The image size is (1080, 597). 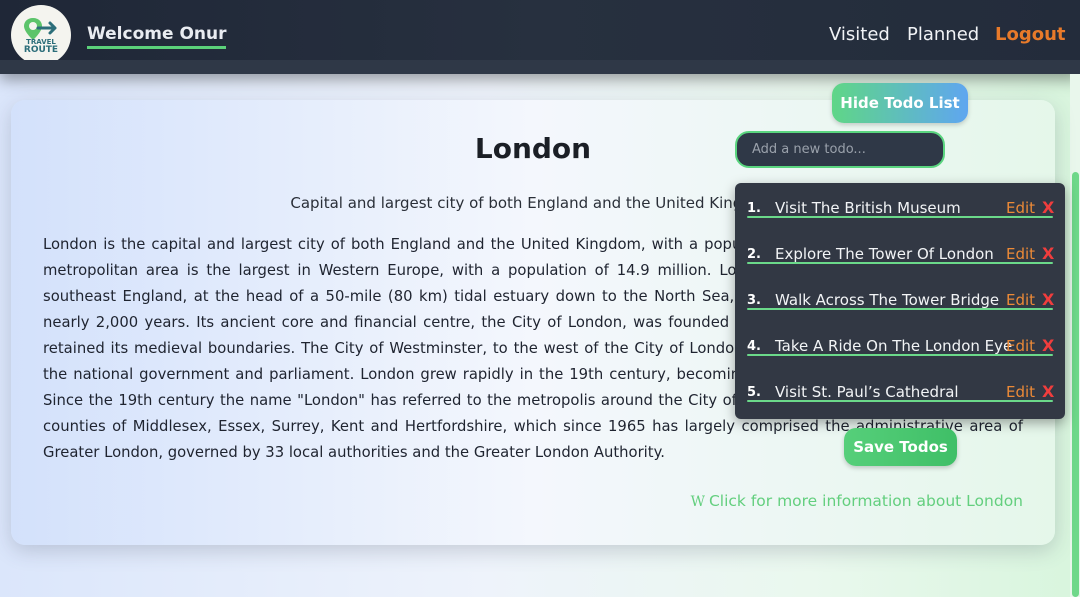 I want to click on wikipedia-link-text: Click for more information about London, so click(x=865, y=501).